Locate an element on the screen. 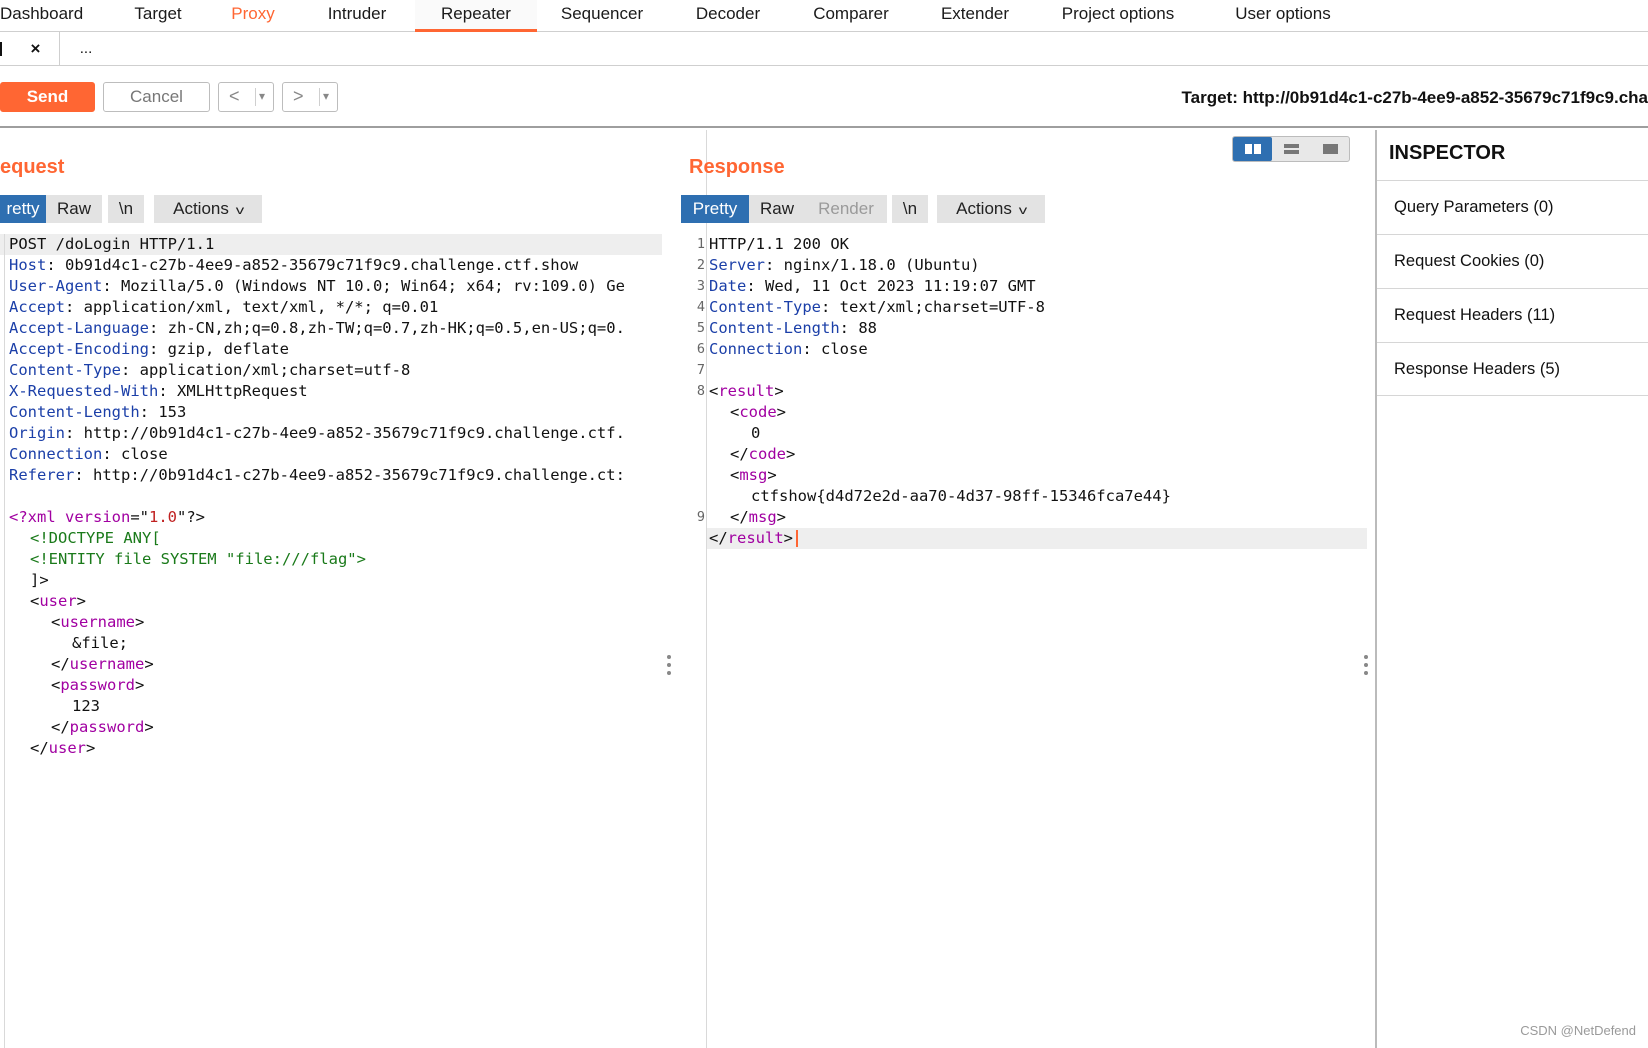 The image size is (1648, 1048). response-actions-menu: Actions v is located at coordinates (991, 209).